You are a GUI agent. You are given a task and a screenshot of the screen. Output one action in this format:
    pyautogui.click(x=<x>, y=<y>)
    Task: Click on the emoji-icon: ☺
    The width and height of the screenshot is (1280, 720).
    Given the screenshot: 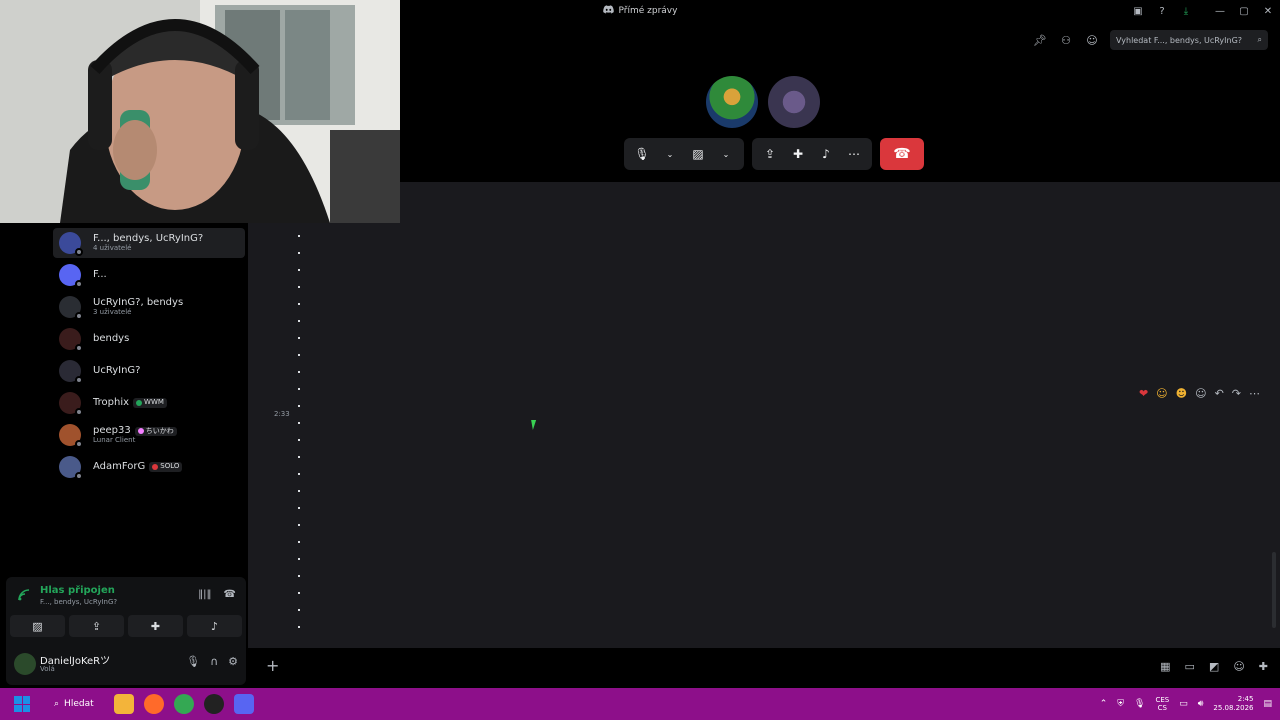 What is the action you would take?
    pyautogui.click(x=1238, y=666)
    